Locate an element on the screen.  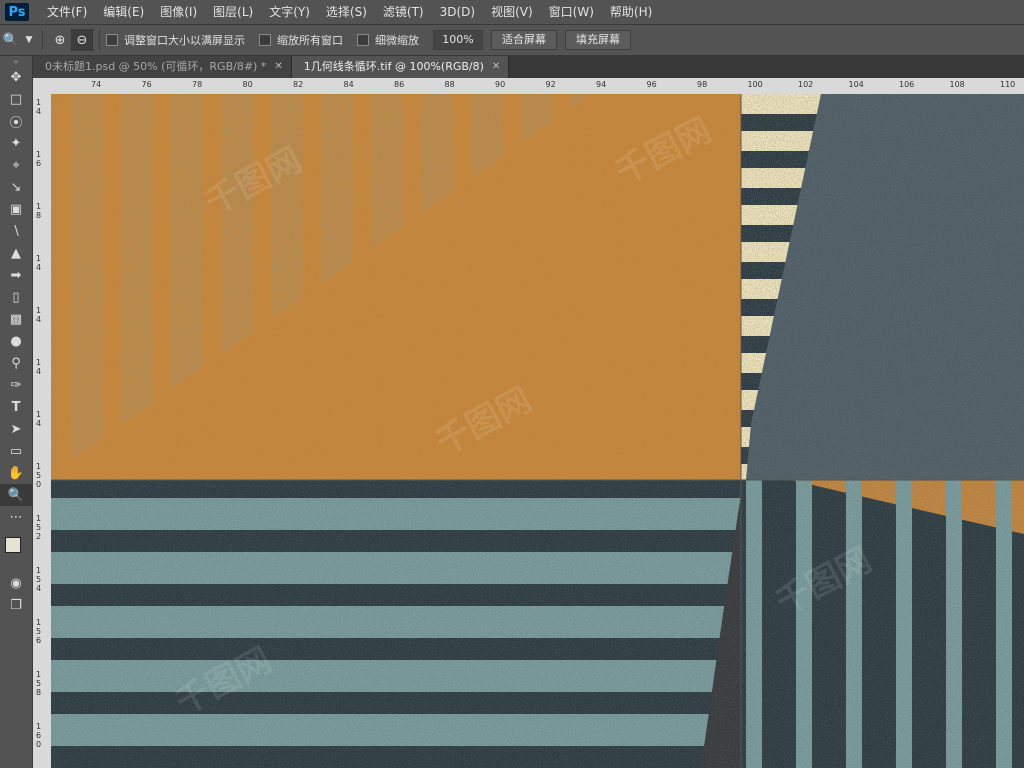
ruler-tick-label: 108 is located at coordinates (957, 84).